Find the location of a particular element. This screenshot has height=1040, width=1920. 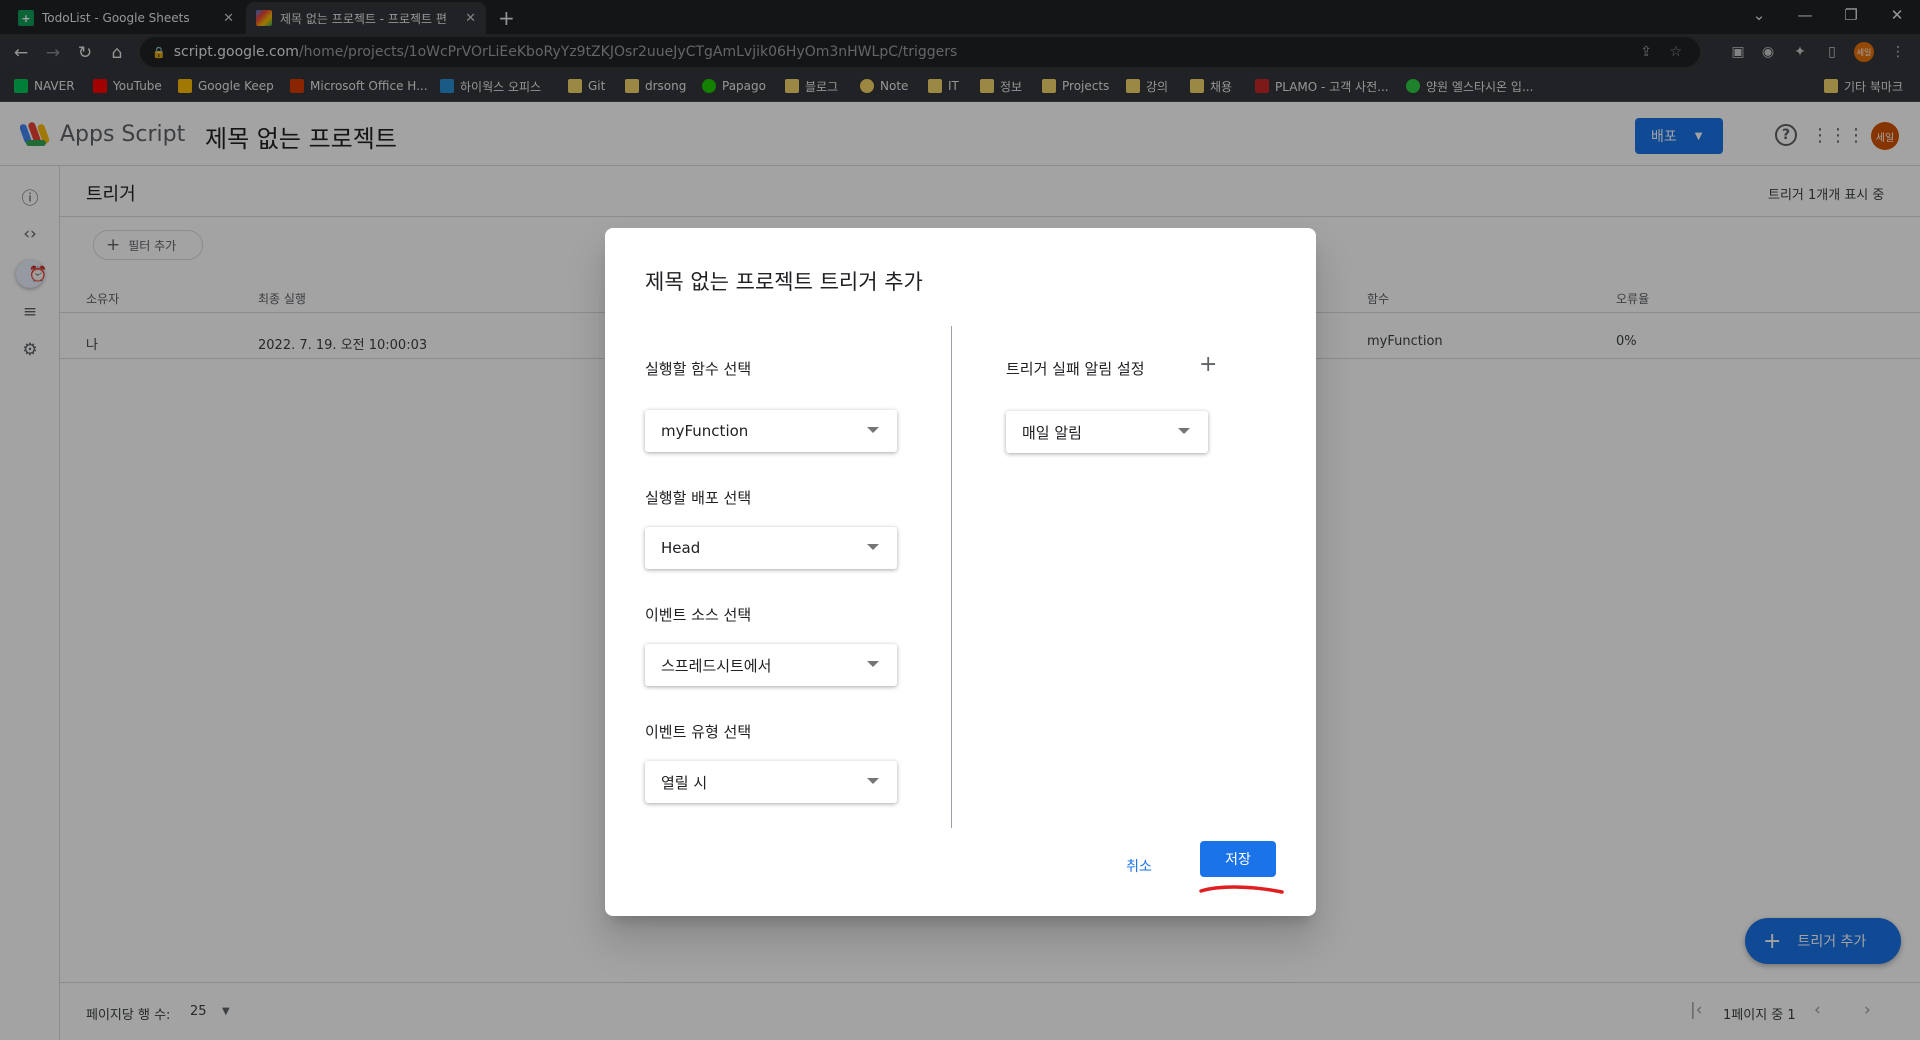

deployment-select-label: 실행할 배포 선택 is located at coordinates (698, 498).